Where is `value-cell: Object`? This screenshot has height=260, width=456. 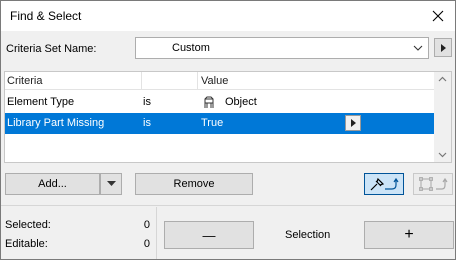 value-cell: Object is located at coordinates (241, 102).